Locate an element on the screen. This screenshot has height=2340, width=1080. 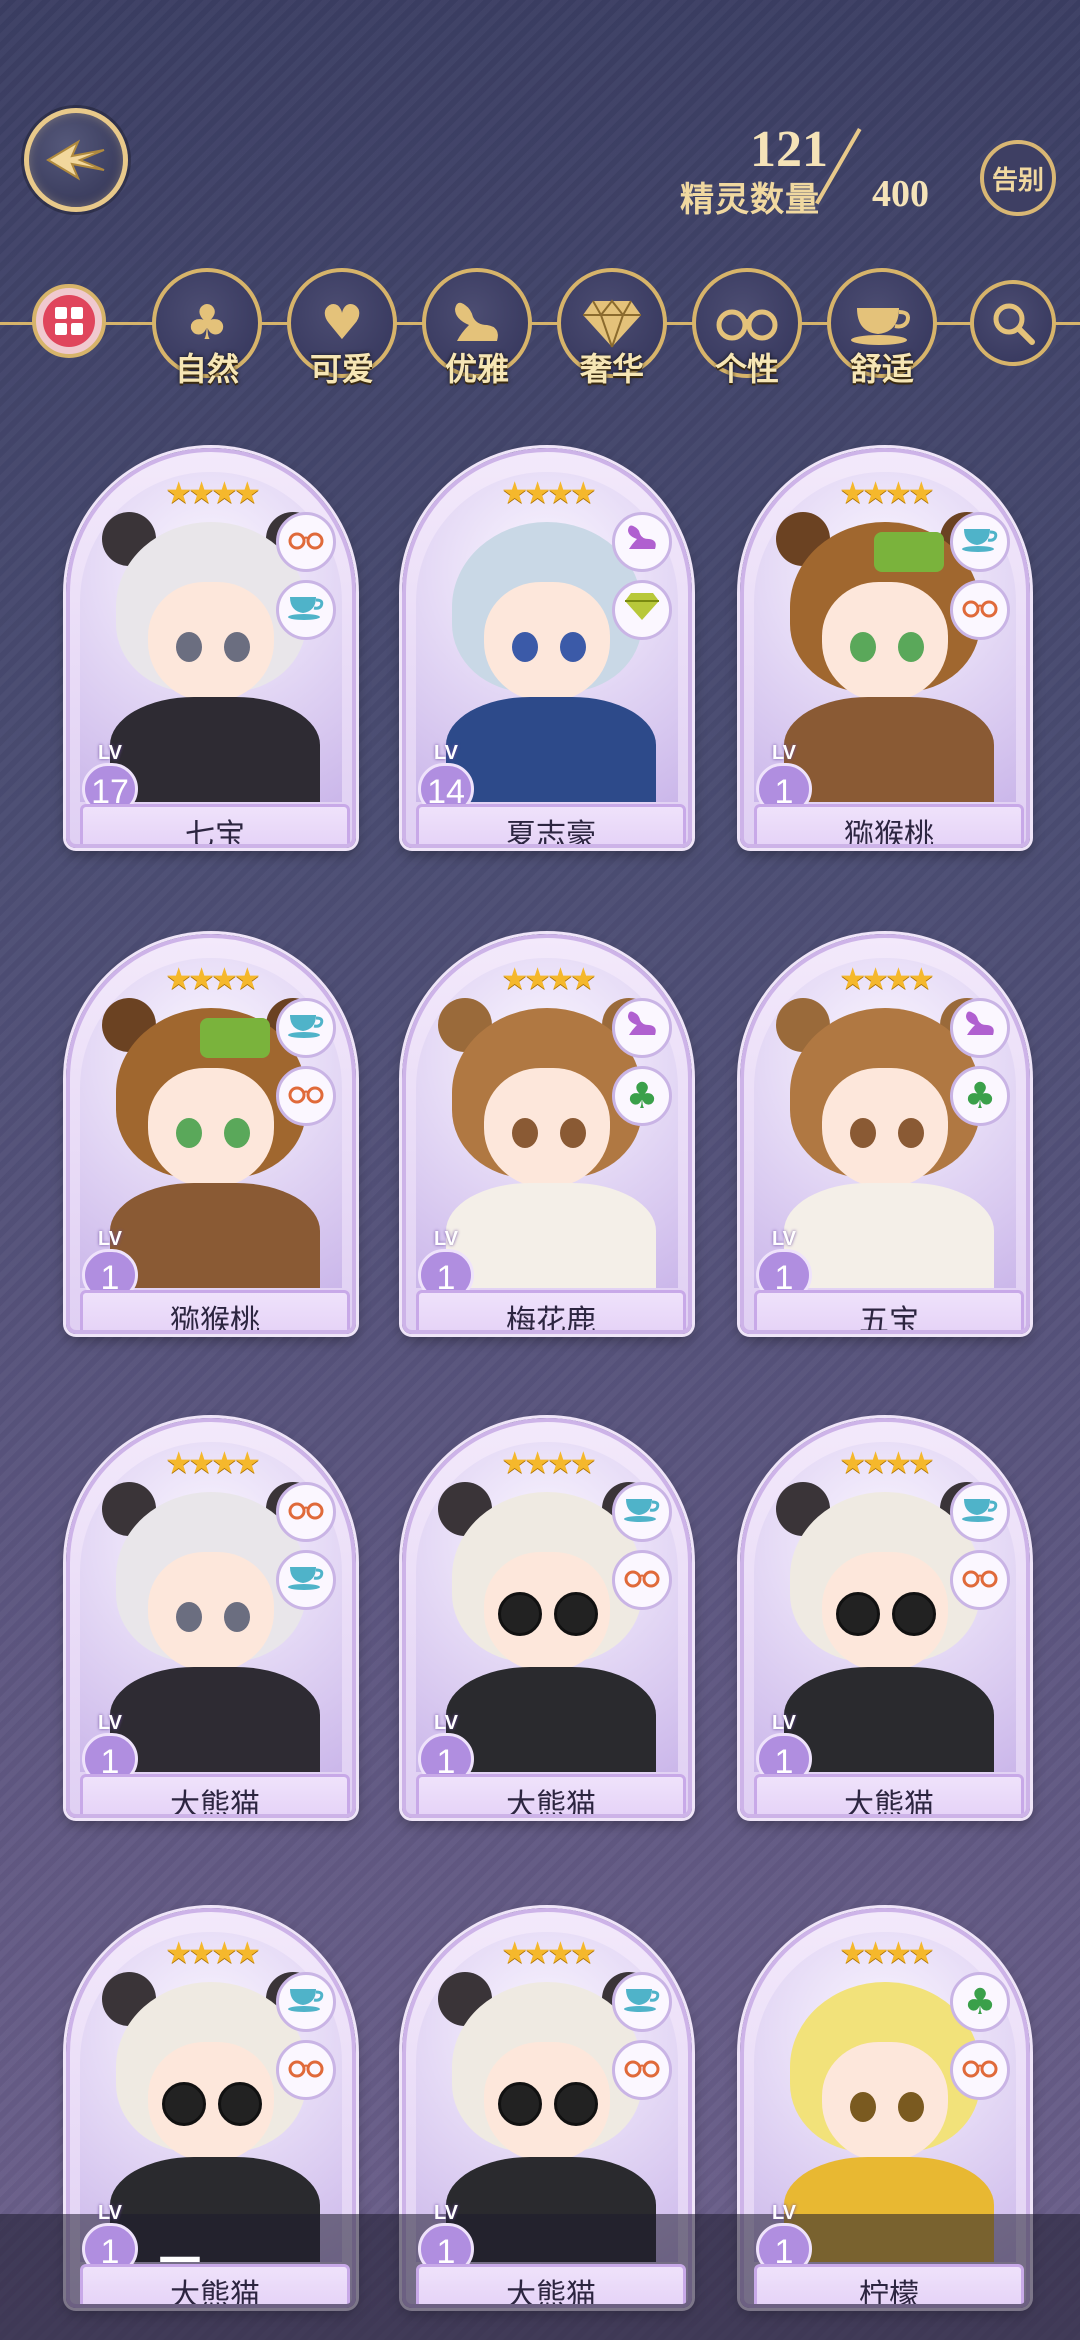
filter-search is located at coordinates (1013, 323).